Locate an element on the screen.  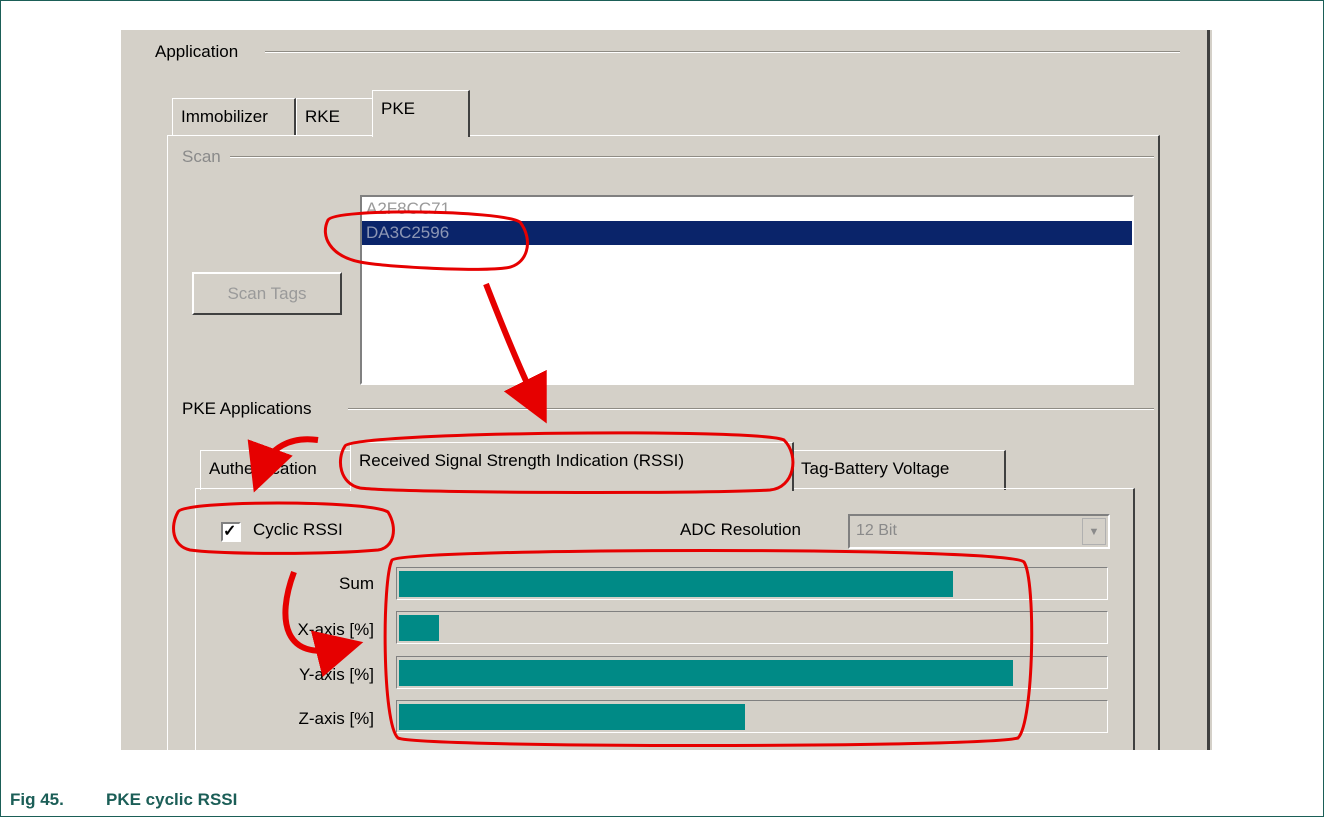
chevron-down-icon: ▼ is located at coordinates (1094, 531).